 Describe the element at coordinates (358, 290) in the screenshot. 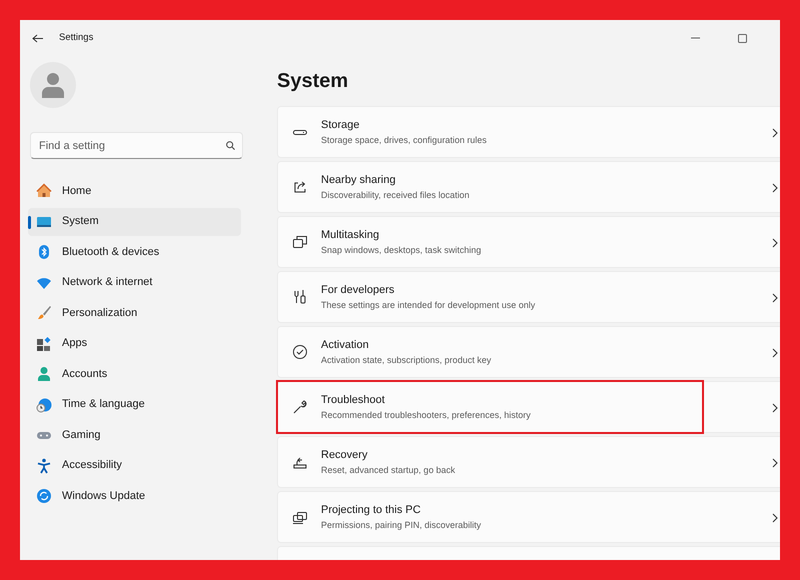

I see `card-title: For developers` at that location.